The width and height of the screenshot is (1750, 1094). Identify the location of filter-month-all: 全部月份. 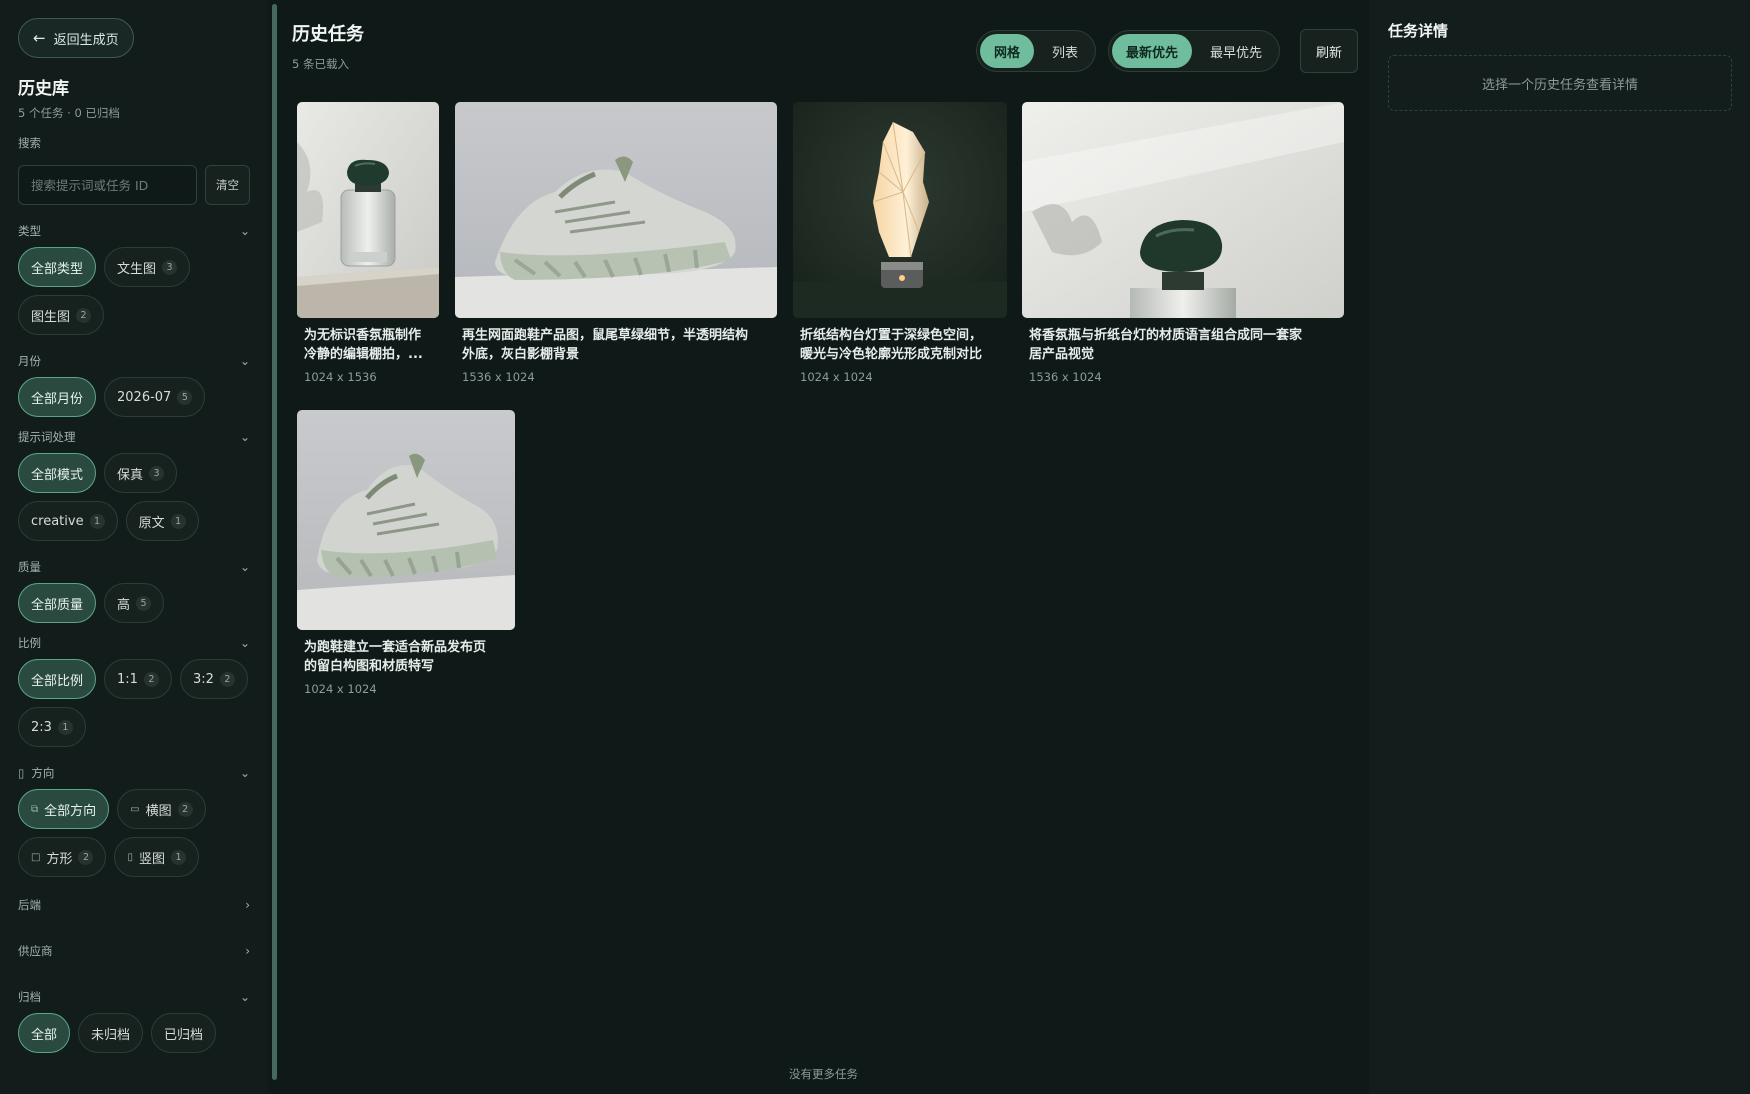
(57, 397).